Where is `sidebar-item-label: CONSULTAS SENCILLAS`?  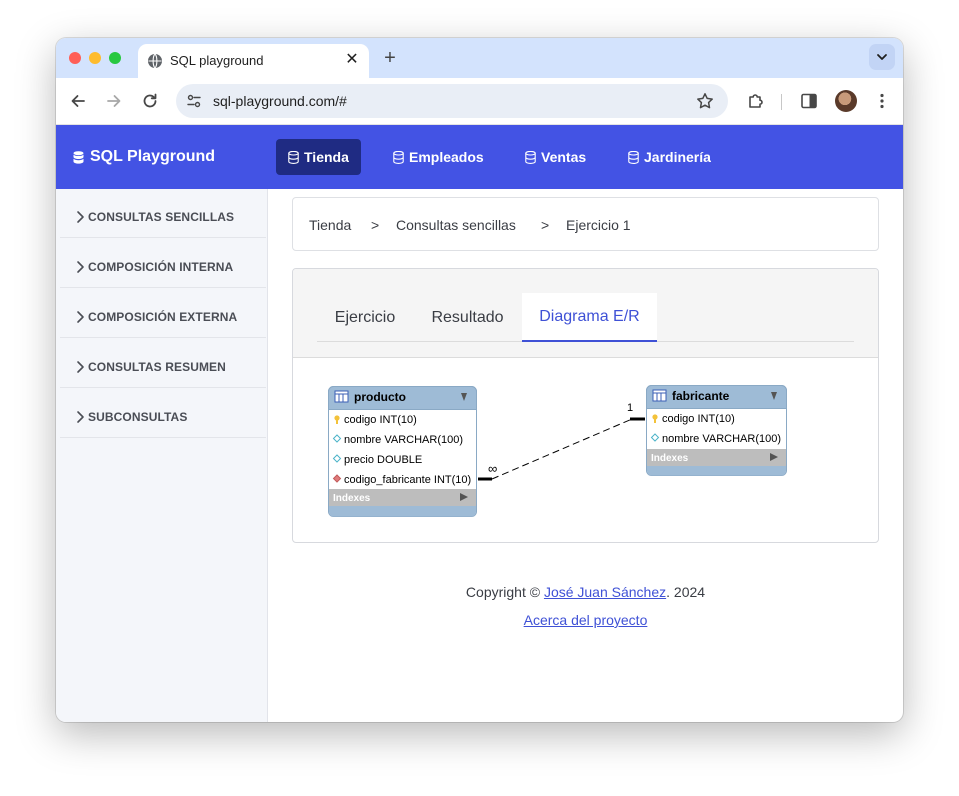
sidebar-item-label: CONSULTAS SENCILLAS is located at coordinates (161, 216).